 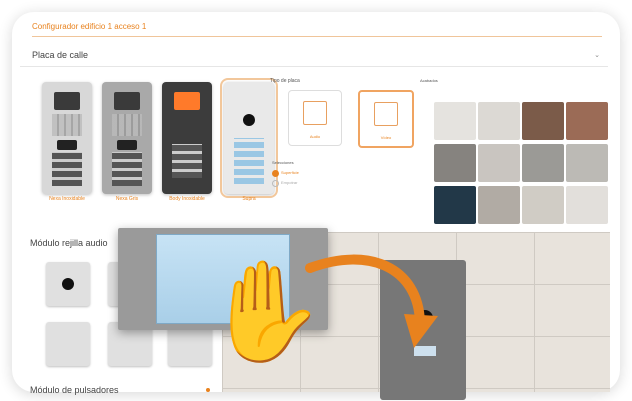 What do you see at coordinates (249, 199) in the screenshot?
I see `plate-label-3: Supra` at bounding box center [249, 199].